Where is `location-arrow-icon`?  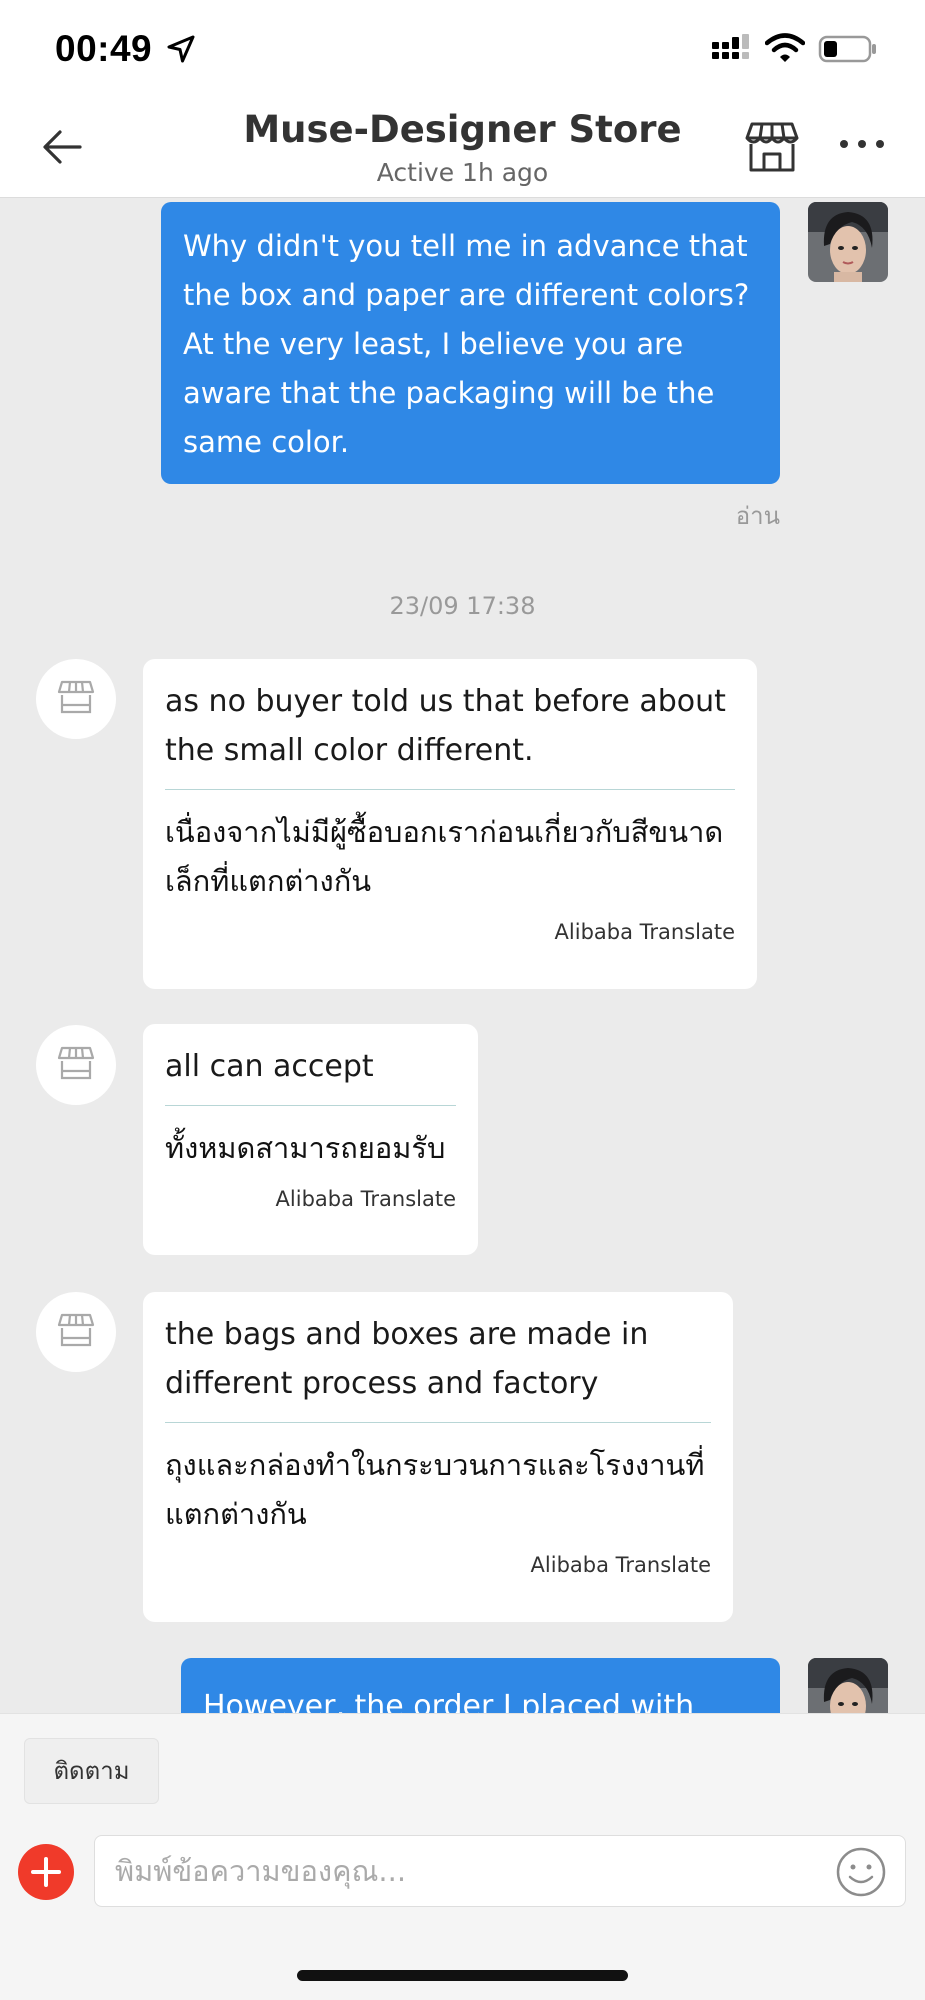
location-arrow-icon is located at coordinates (181, 49).